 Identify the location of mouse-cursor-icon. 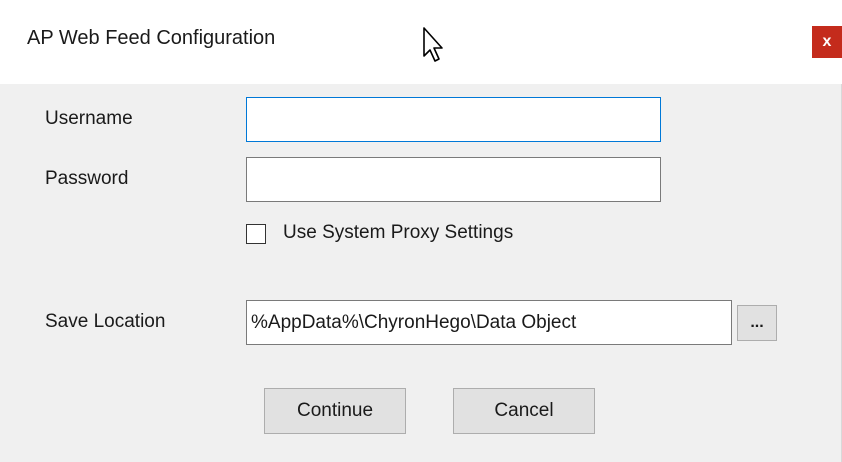
(433, 44).